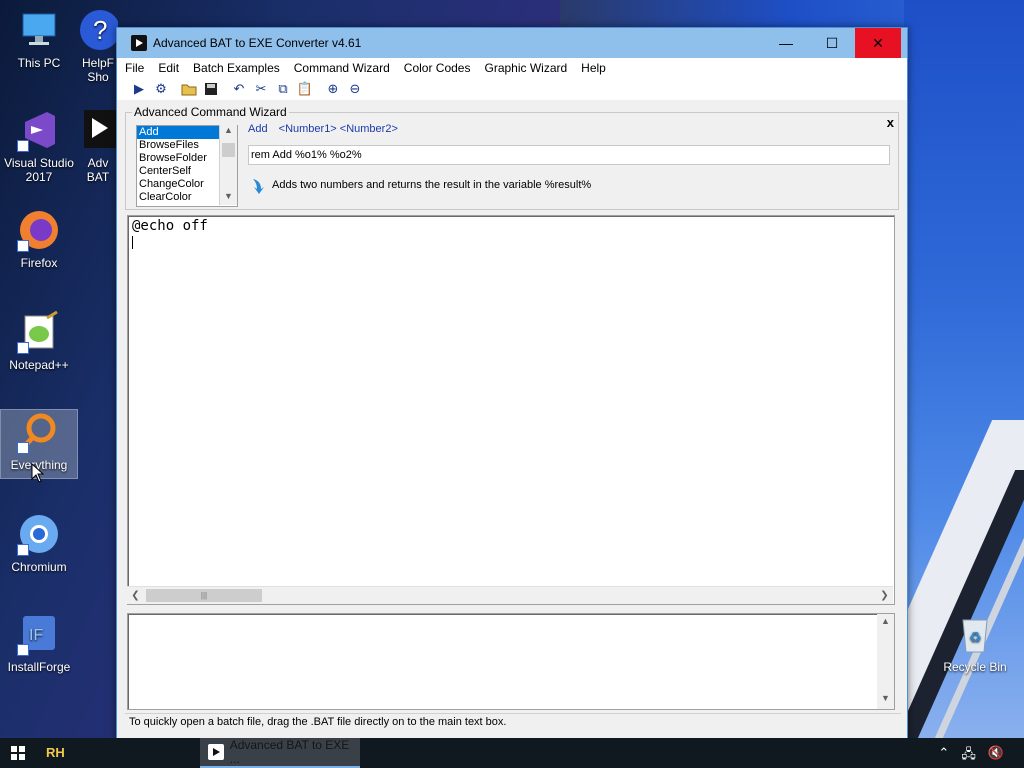  I want to click on desktop-icon-visual-studio: Visual Studio 2017, so click(39, 146).